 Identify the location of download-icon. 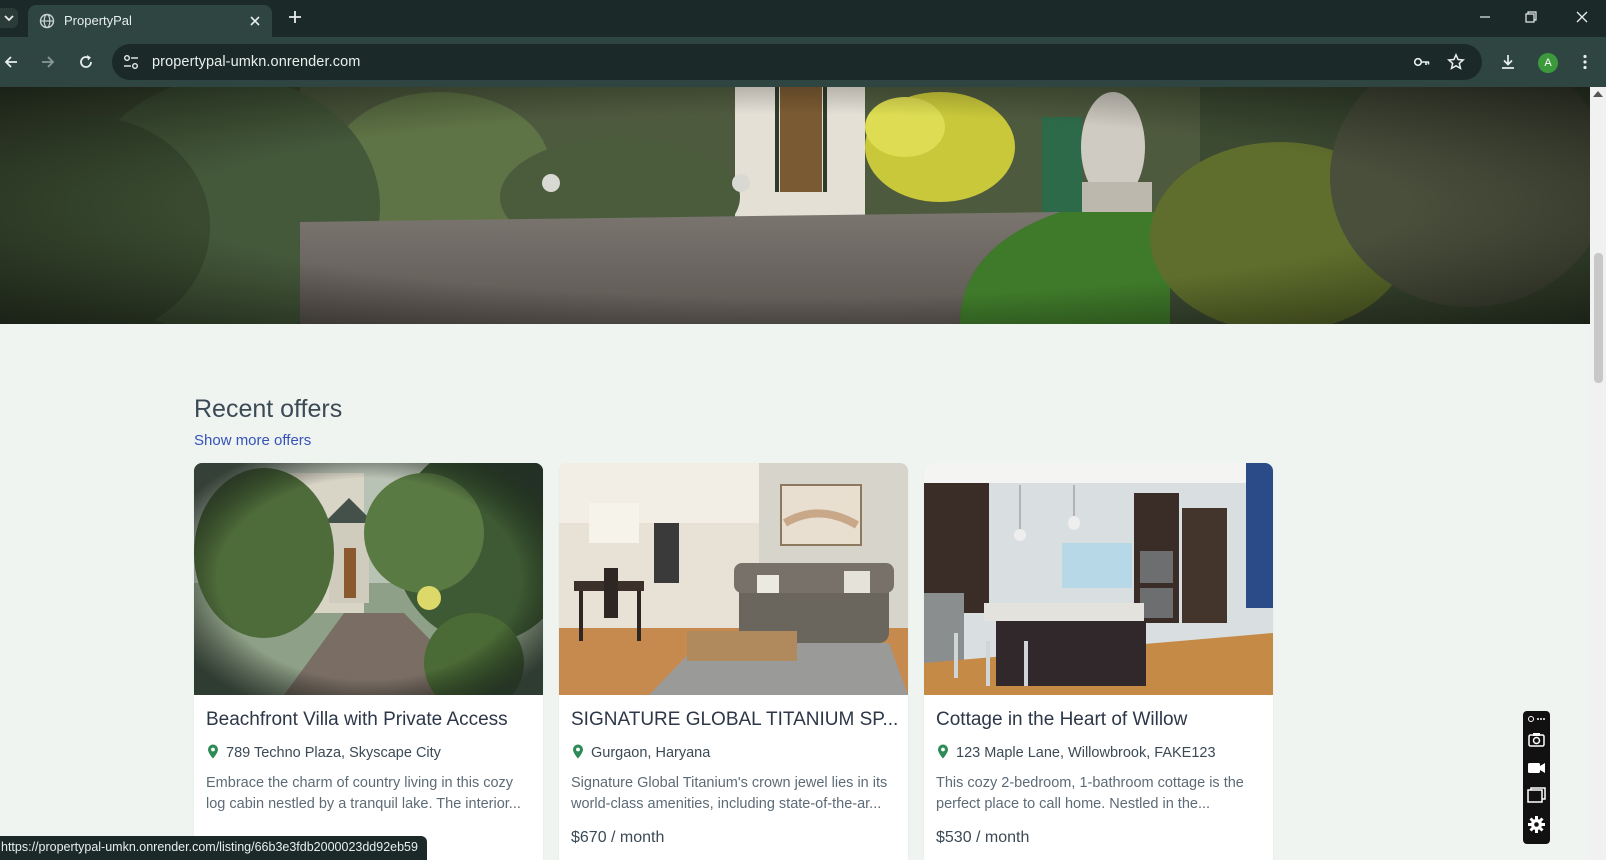
(1508, 62).